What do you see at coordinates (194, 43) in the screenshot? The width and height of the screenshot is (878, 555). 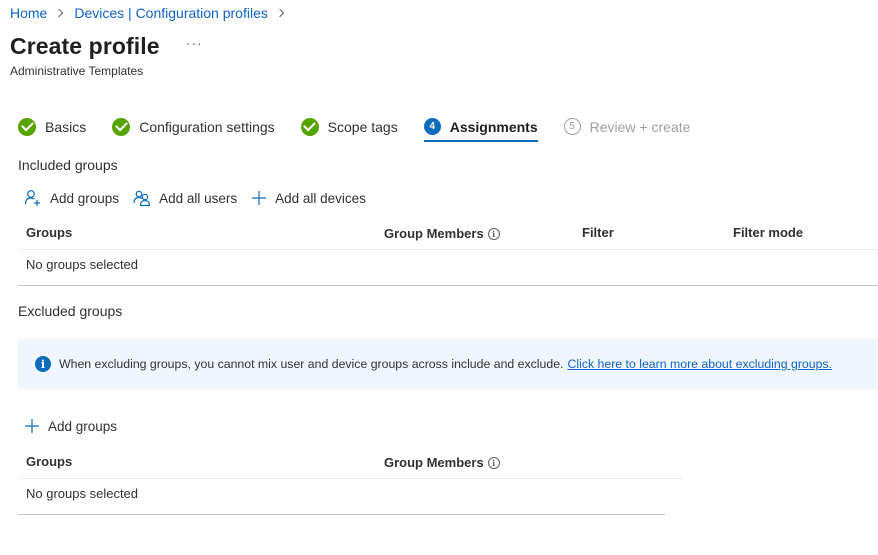 I see `more-options-button: ···` at bounding box center [194, 43].